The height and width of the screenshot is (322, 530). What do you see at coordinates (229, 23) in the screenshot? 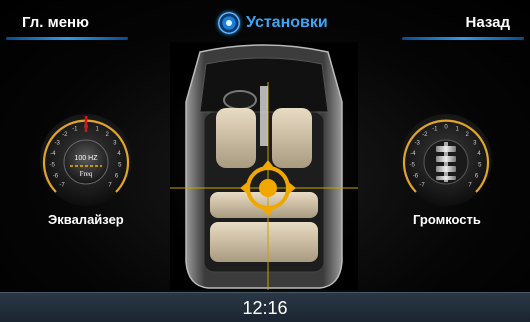
I see `speaker-icon` at bounding box center [229, 23].